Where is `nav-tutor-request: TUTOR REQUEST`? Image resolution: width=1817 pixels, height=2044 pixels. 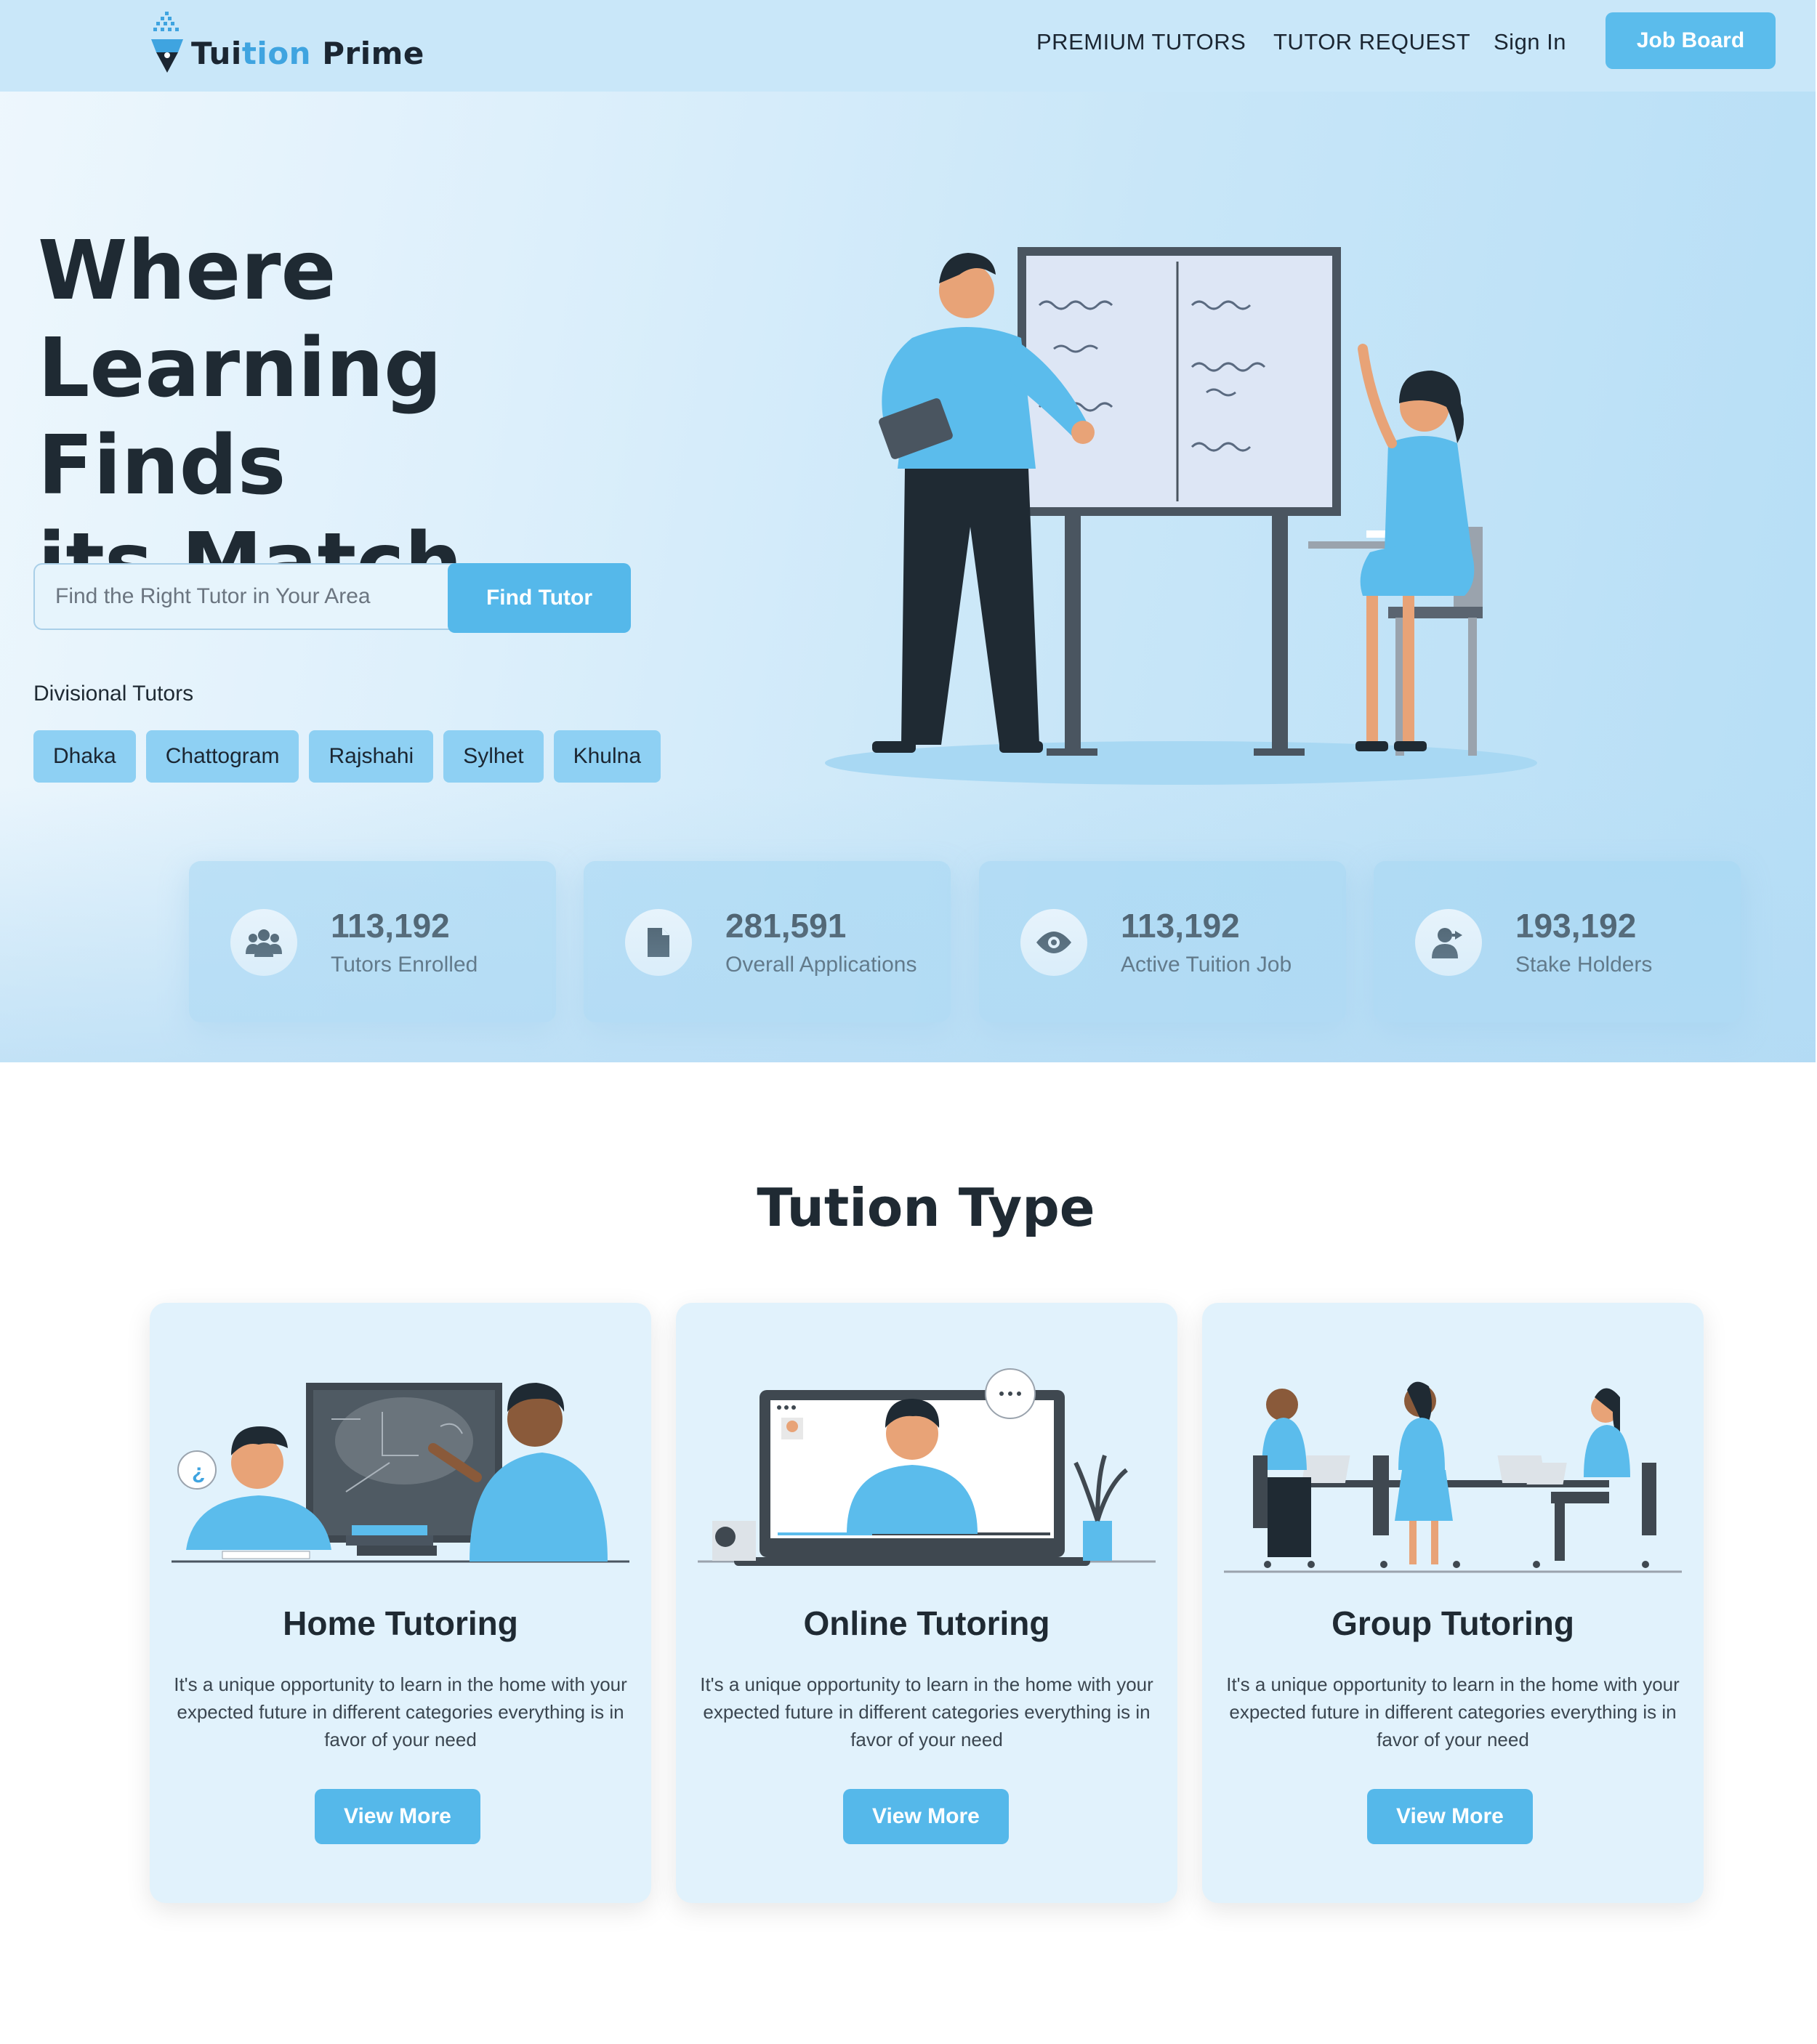
nav-tutor-request: TUTOR REQUEST is located at coordinates (1371, 42).